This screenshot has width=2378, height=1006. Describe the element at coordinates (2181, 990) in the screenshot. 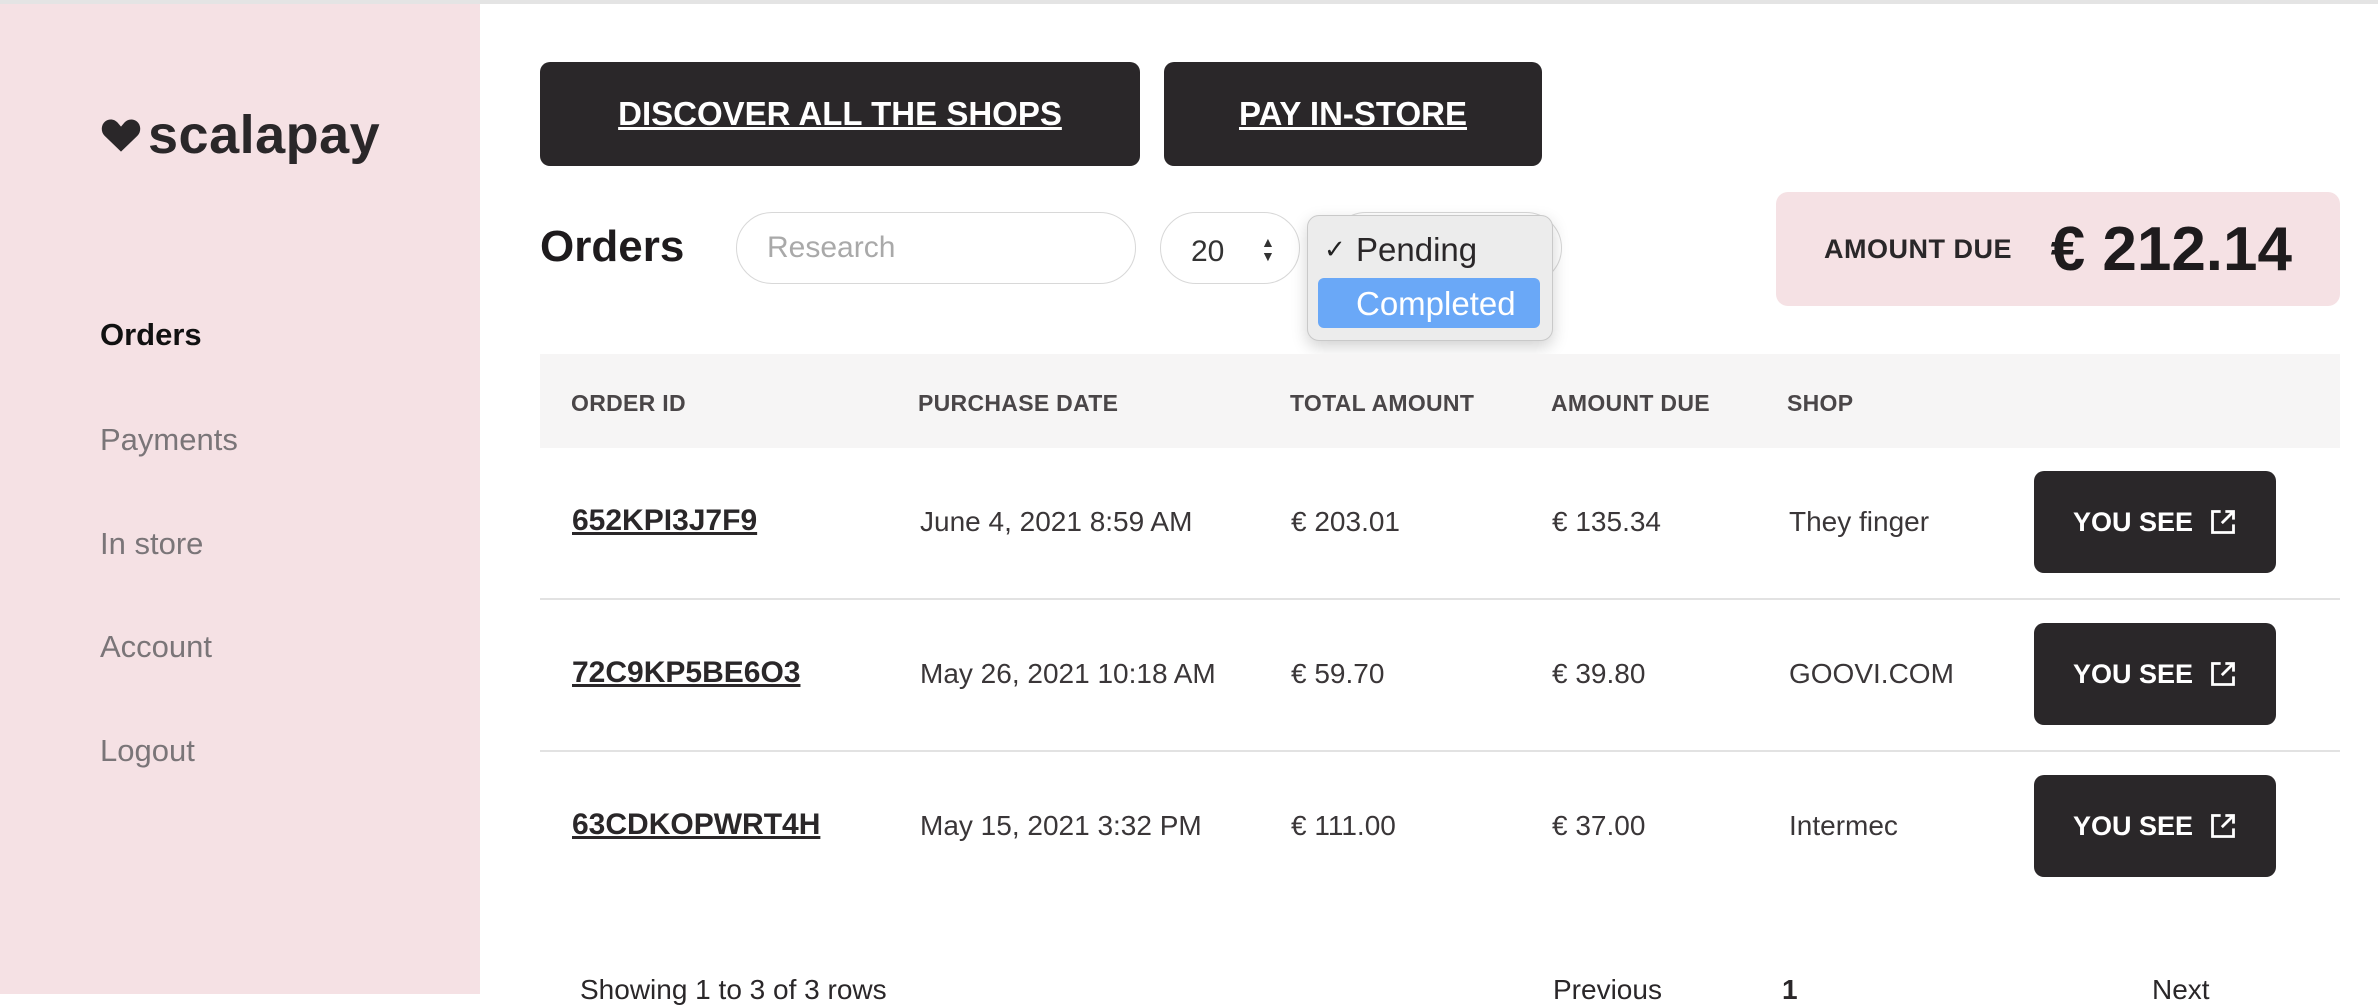

I see `pagination-next: Next` at that location.